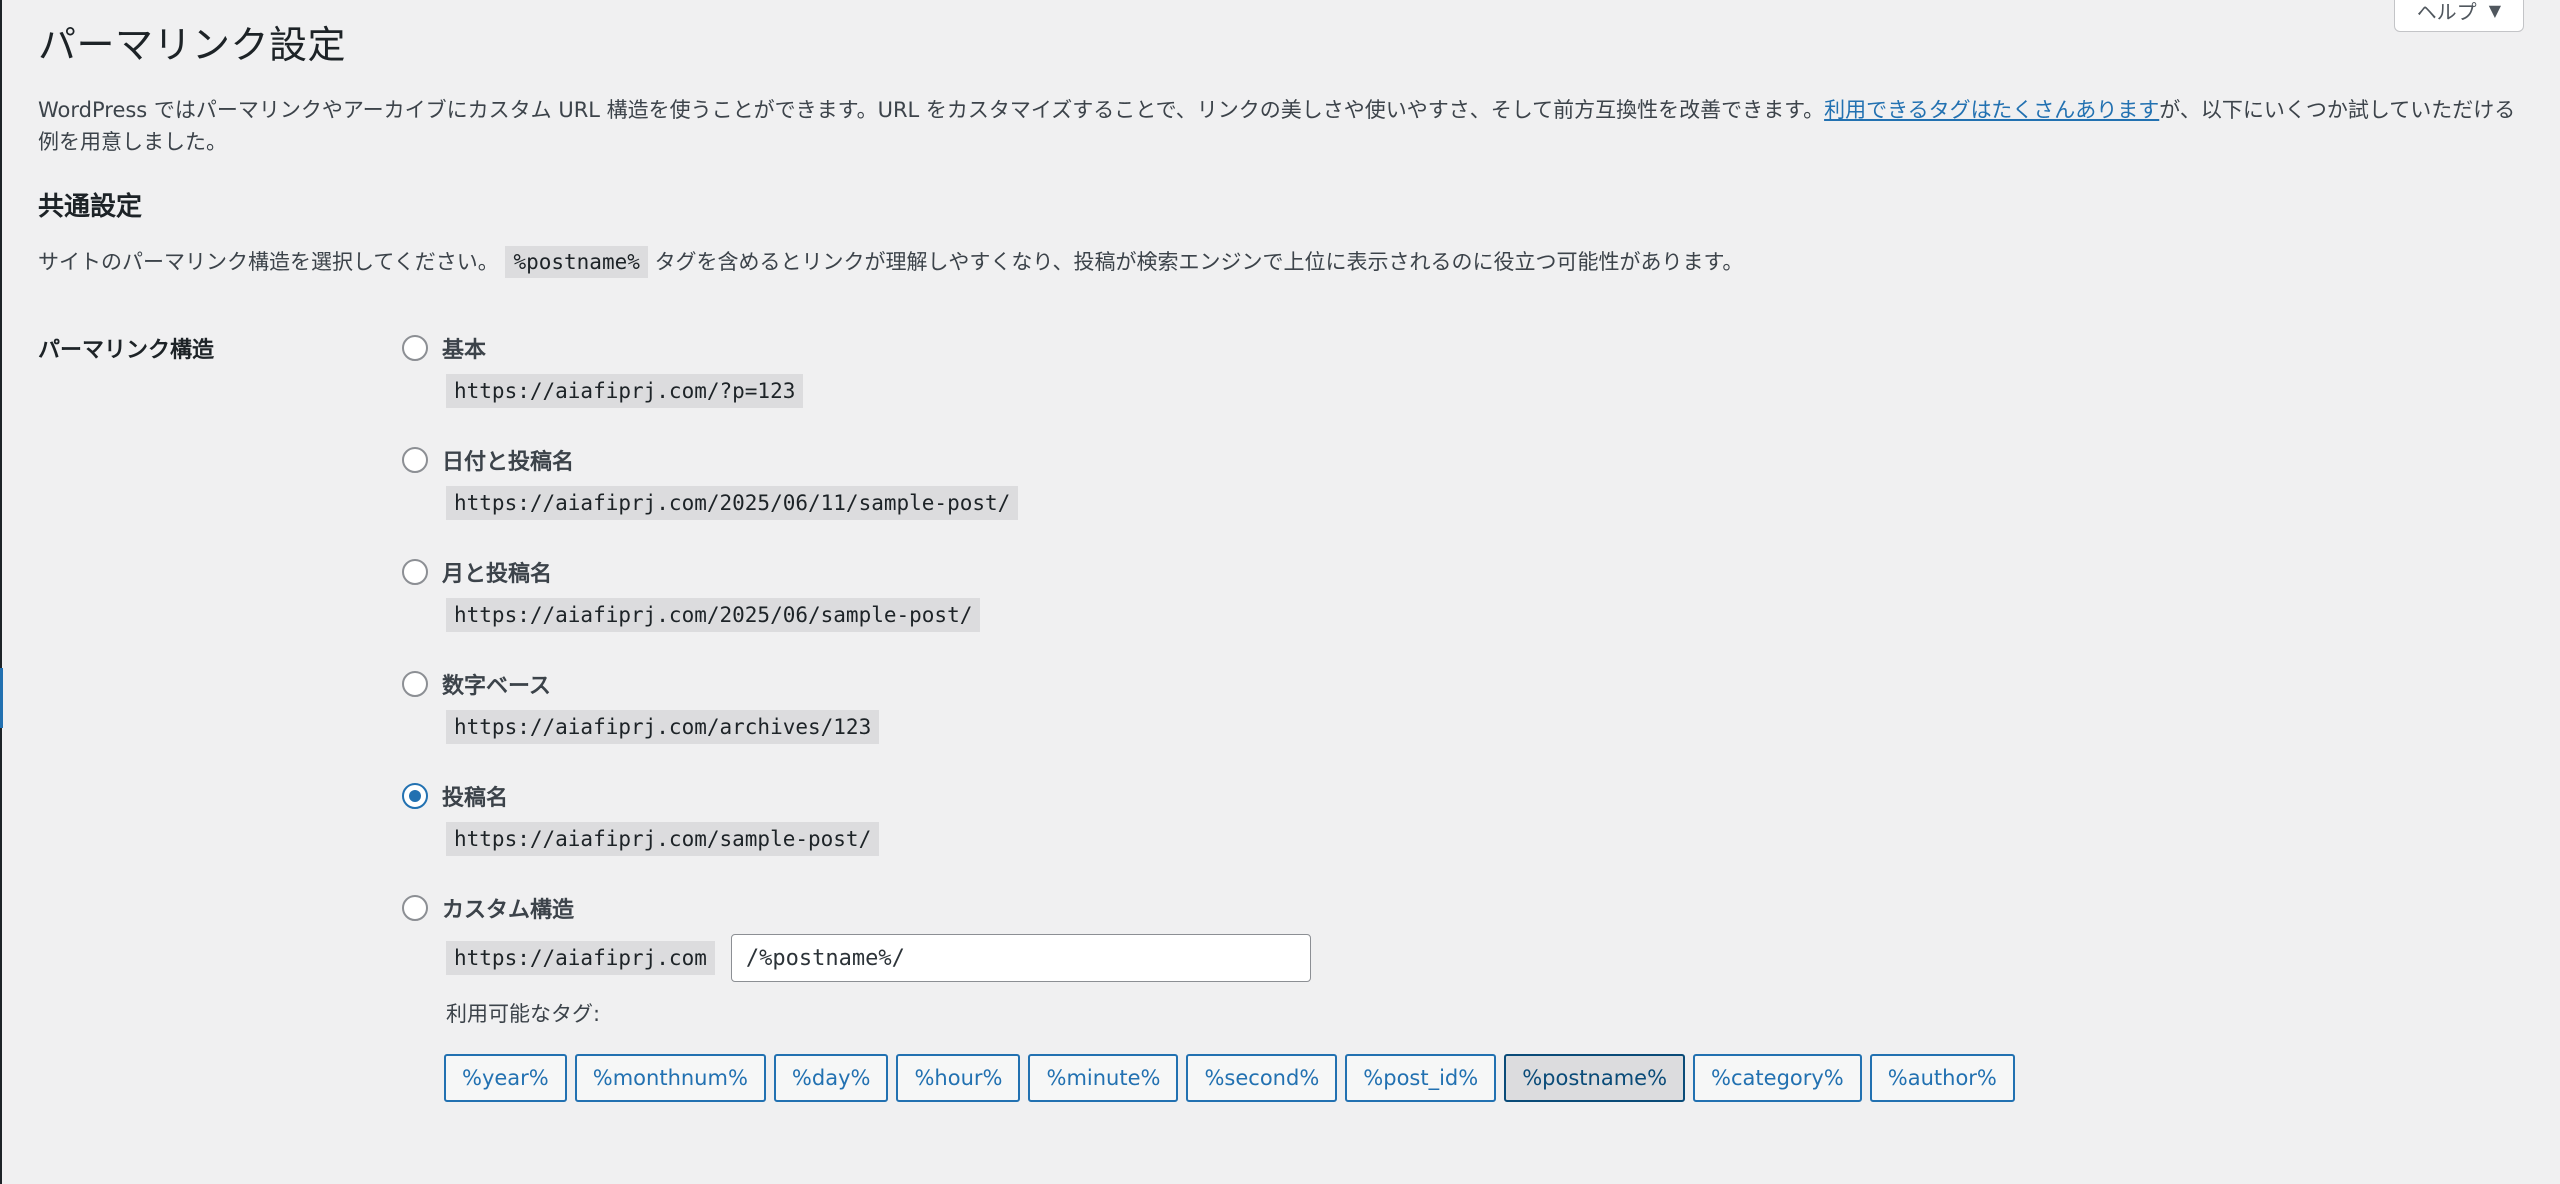 The image size is (2560, 1184). Describe the element at coordinates (475, 796) in the screenshot. I see `option-post-name-label: 投稿名` at that location.